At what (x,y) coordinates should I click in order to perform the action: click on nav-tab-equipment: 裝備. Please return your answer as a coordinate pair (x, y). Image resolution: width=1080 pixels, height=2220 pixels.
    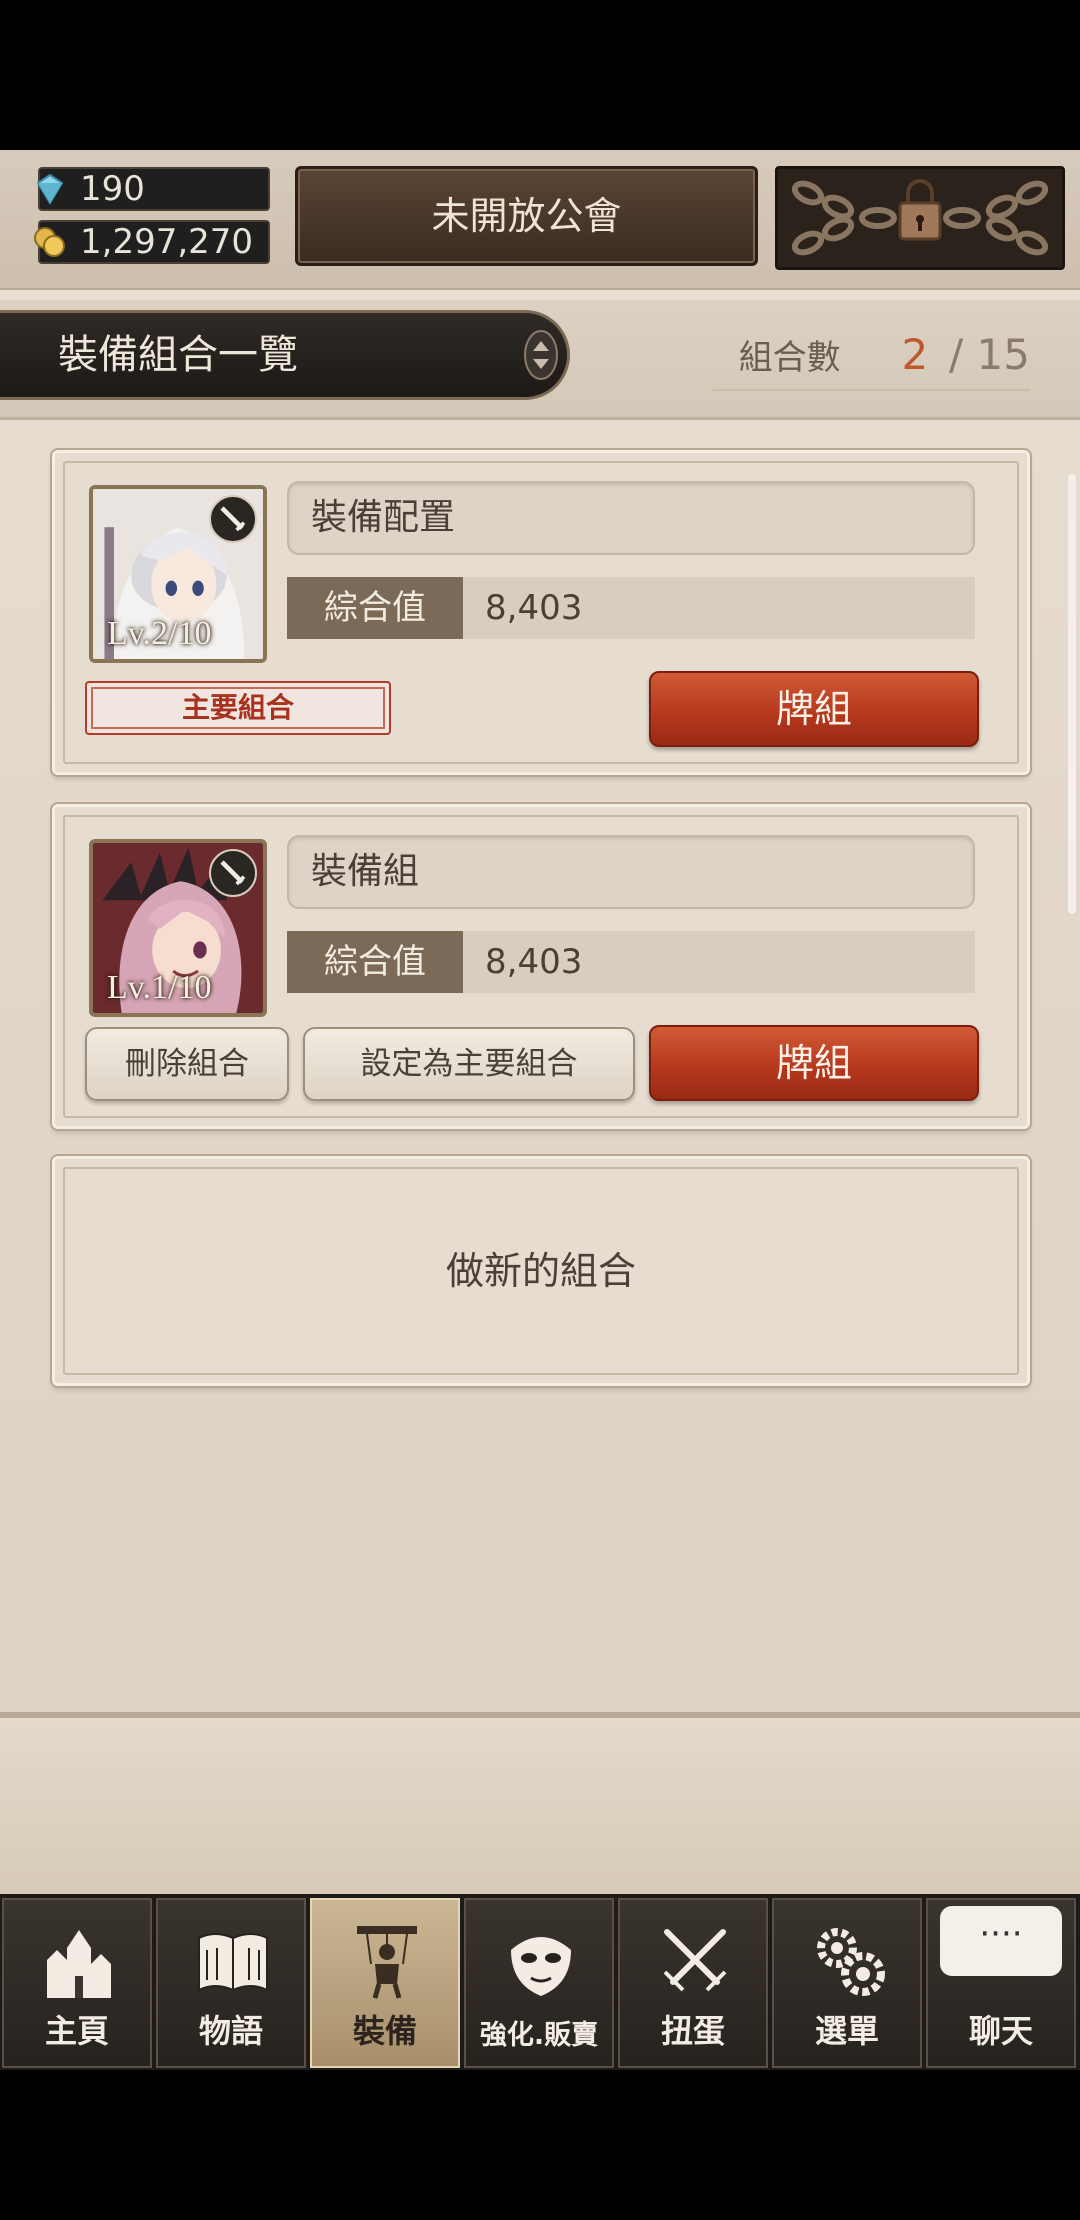
    Looking at the image, I should click on (385, 1983).